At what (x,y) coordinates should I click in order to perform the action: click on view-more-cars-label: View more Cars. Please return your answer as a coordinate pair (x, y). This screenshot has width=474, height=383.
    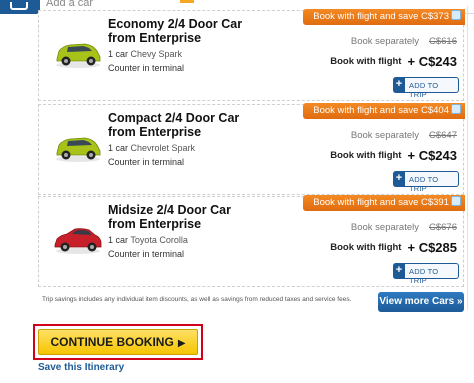
    Looking at the image, I should click on (417, 301).